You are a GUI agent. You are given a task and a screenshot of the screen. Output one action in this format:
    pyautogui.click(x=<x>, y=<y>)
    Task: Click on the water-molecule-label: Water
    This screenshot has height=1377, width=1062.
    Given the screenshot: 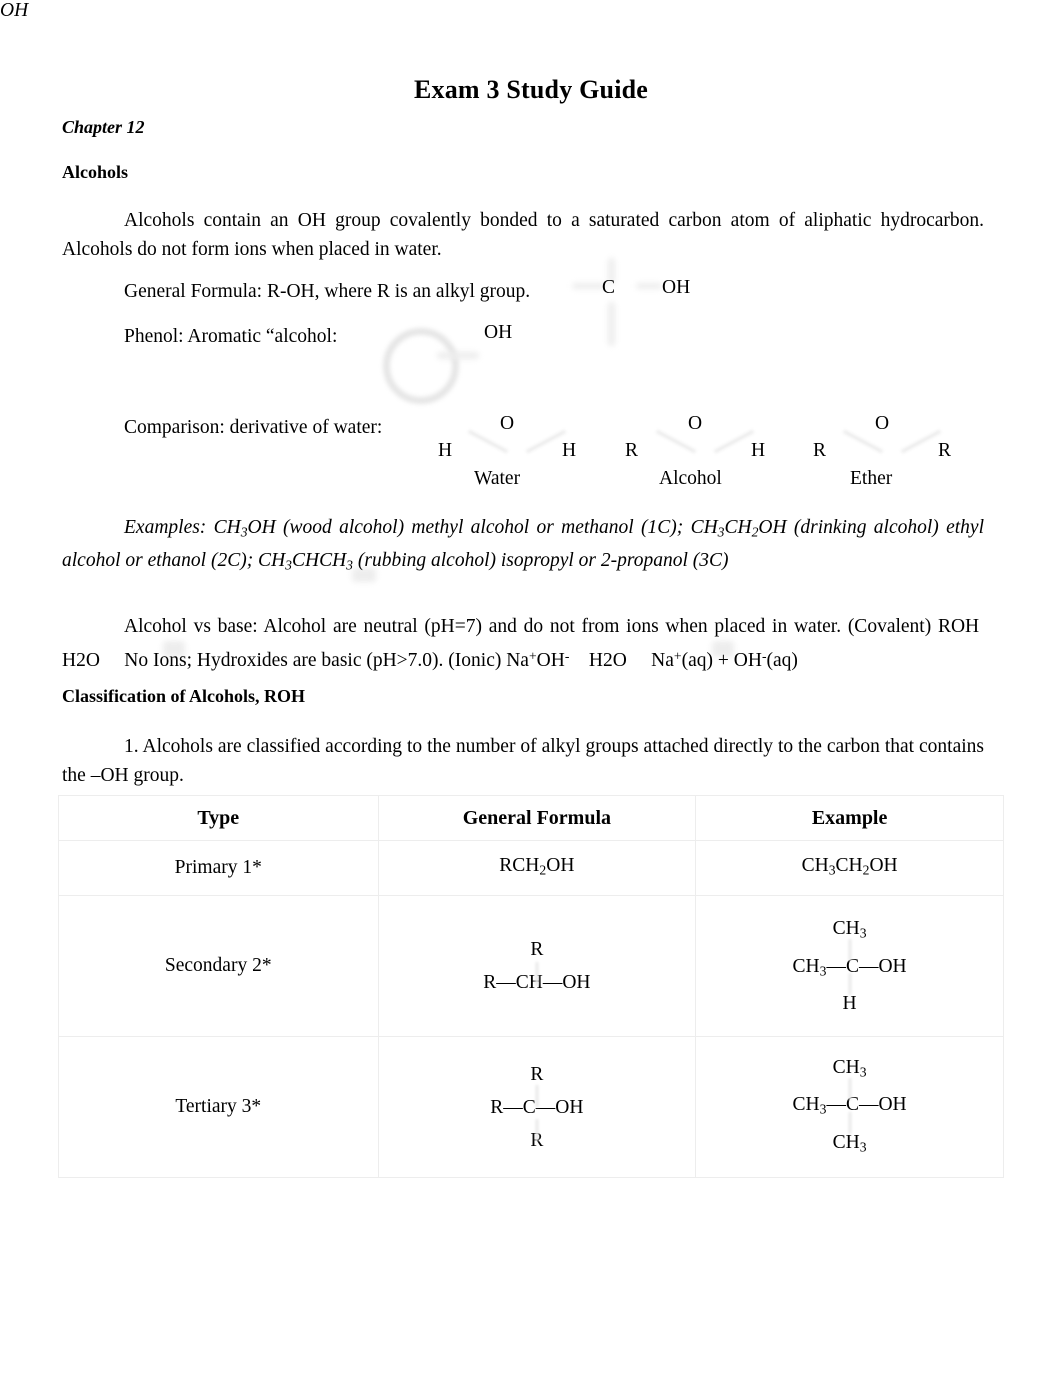 What is the action you would take?
    pyautogui.click(x=497, y=478)
    